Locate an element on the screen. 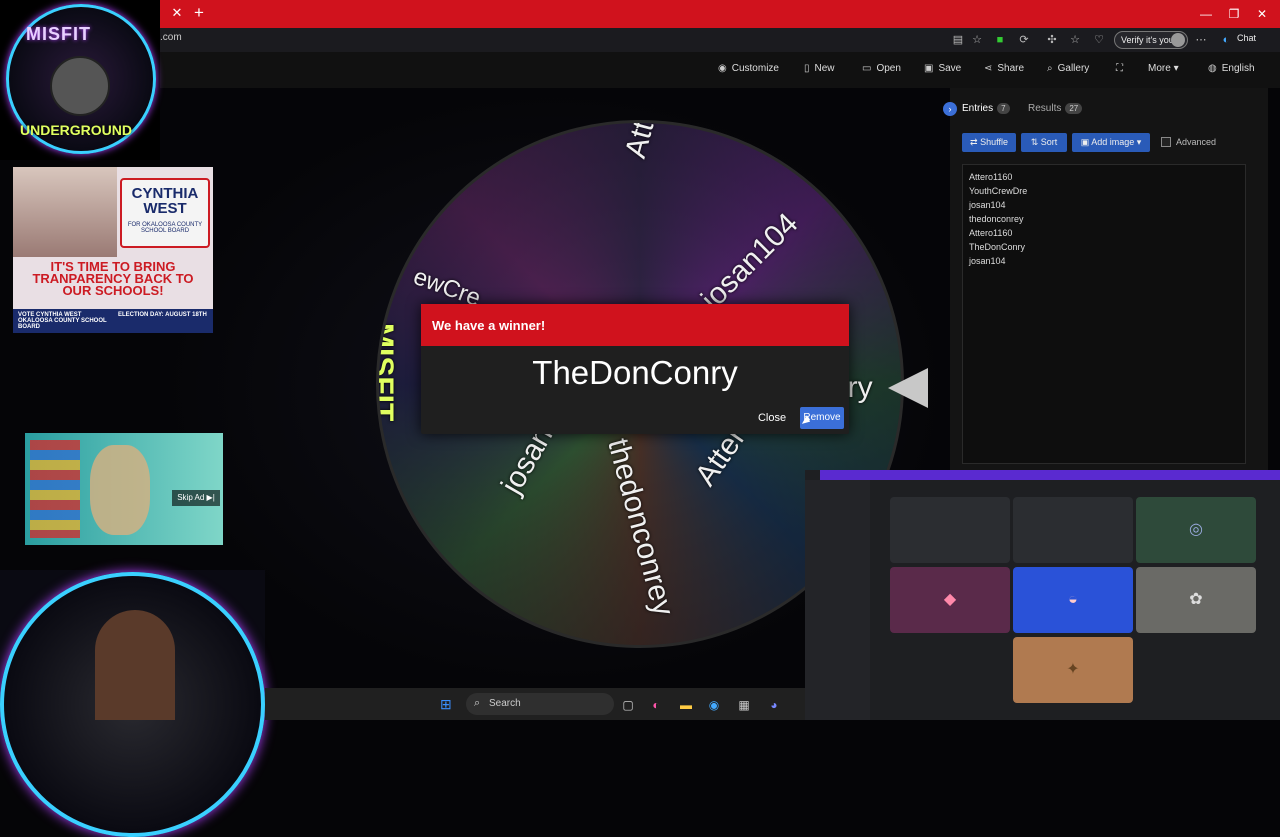 Image resolution: width=1280 pixels, height=837 pixels. participant-tile: ◒ is located at coordinates (1073, 600).